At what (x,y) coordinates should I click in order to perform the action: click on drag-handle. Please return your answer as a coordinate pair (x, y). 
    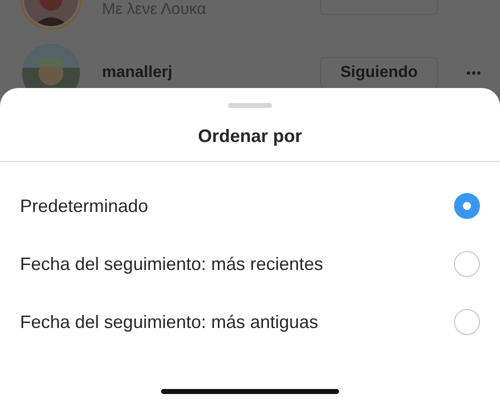
    Looking at the image, I should click on (250, 105).